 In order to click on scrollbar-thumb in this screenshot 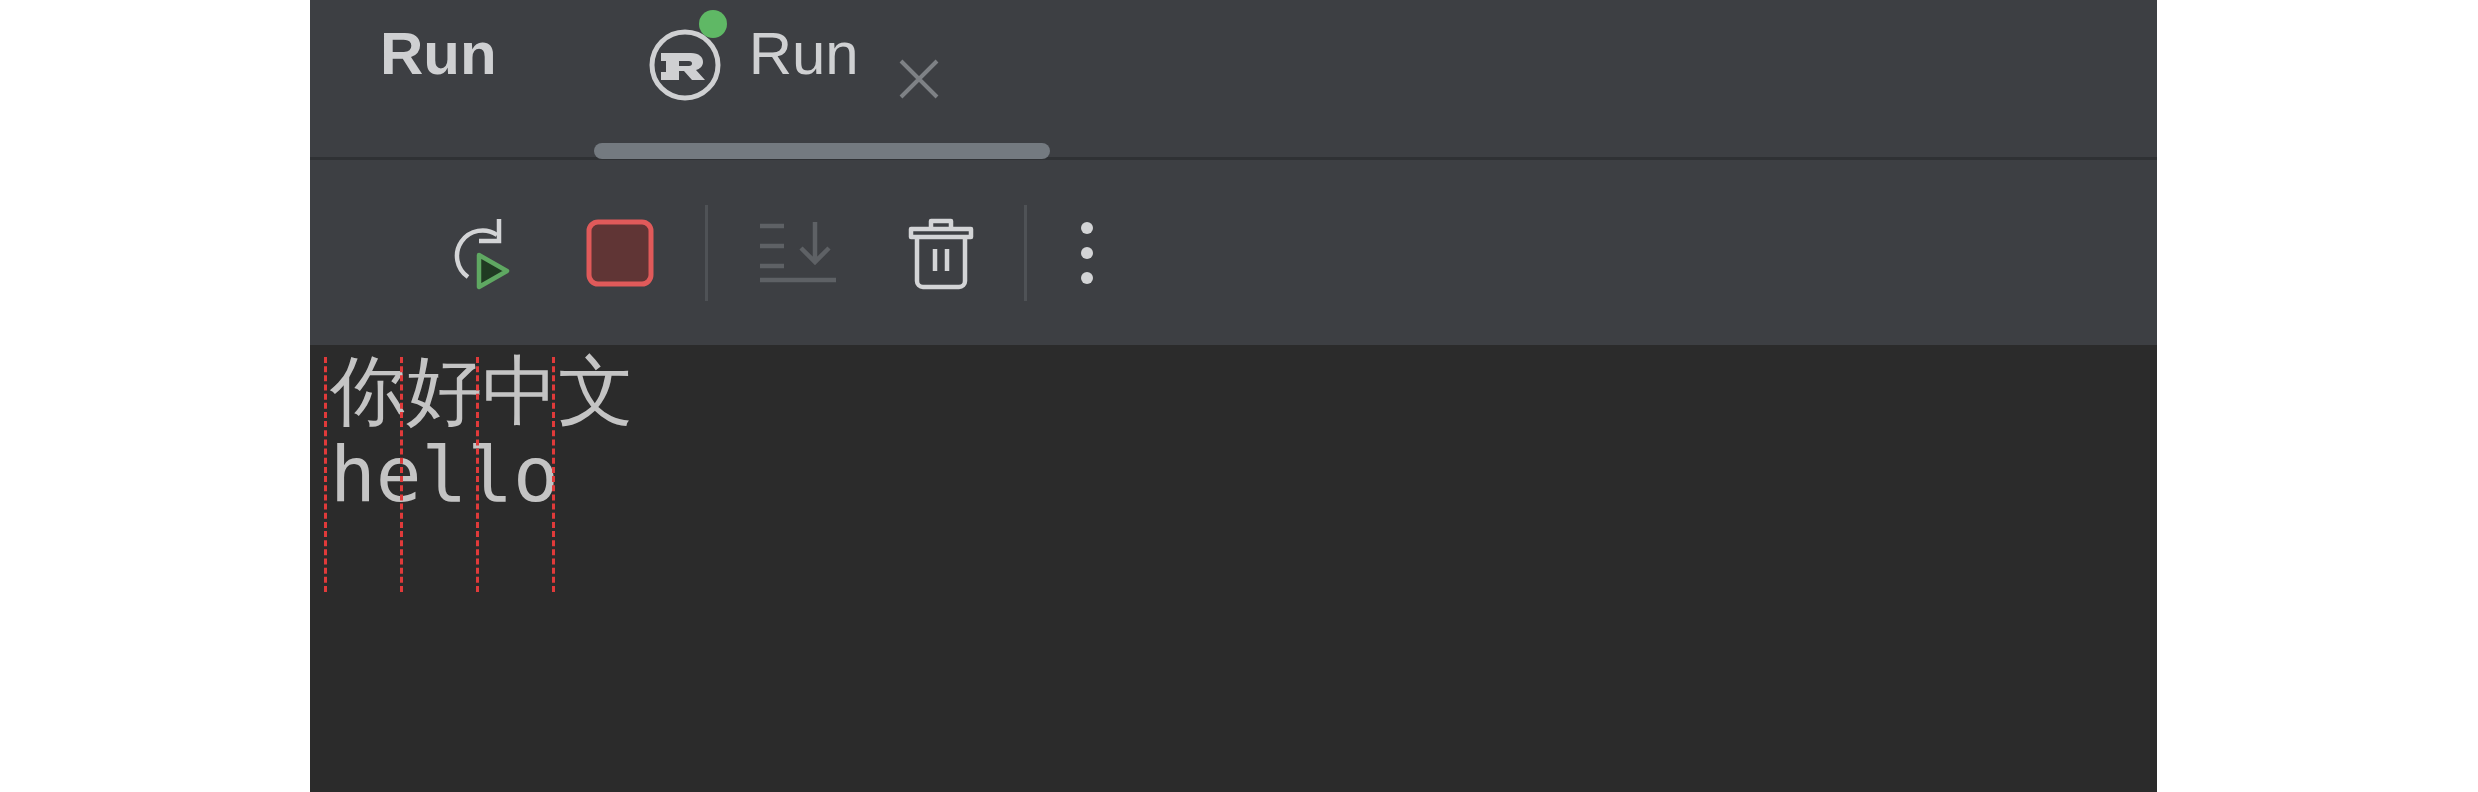, I will do `click(822, 151)`.